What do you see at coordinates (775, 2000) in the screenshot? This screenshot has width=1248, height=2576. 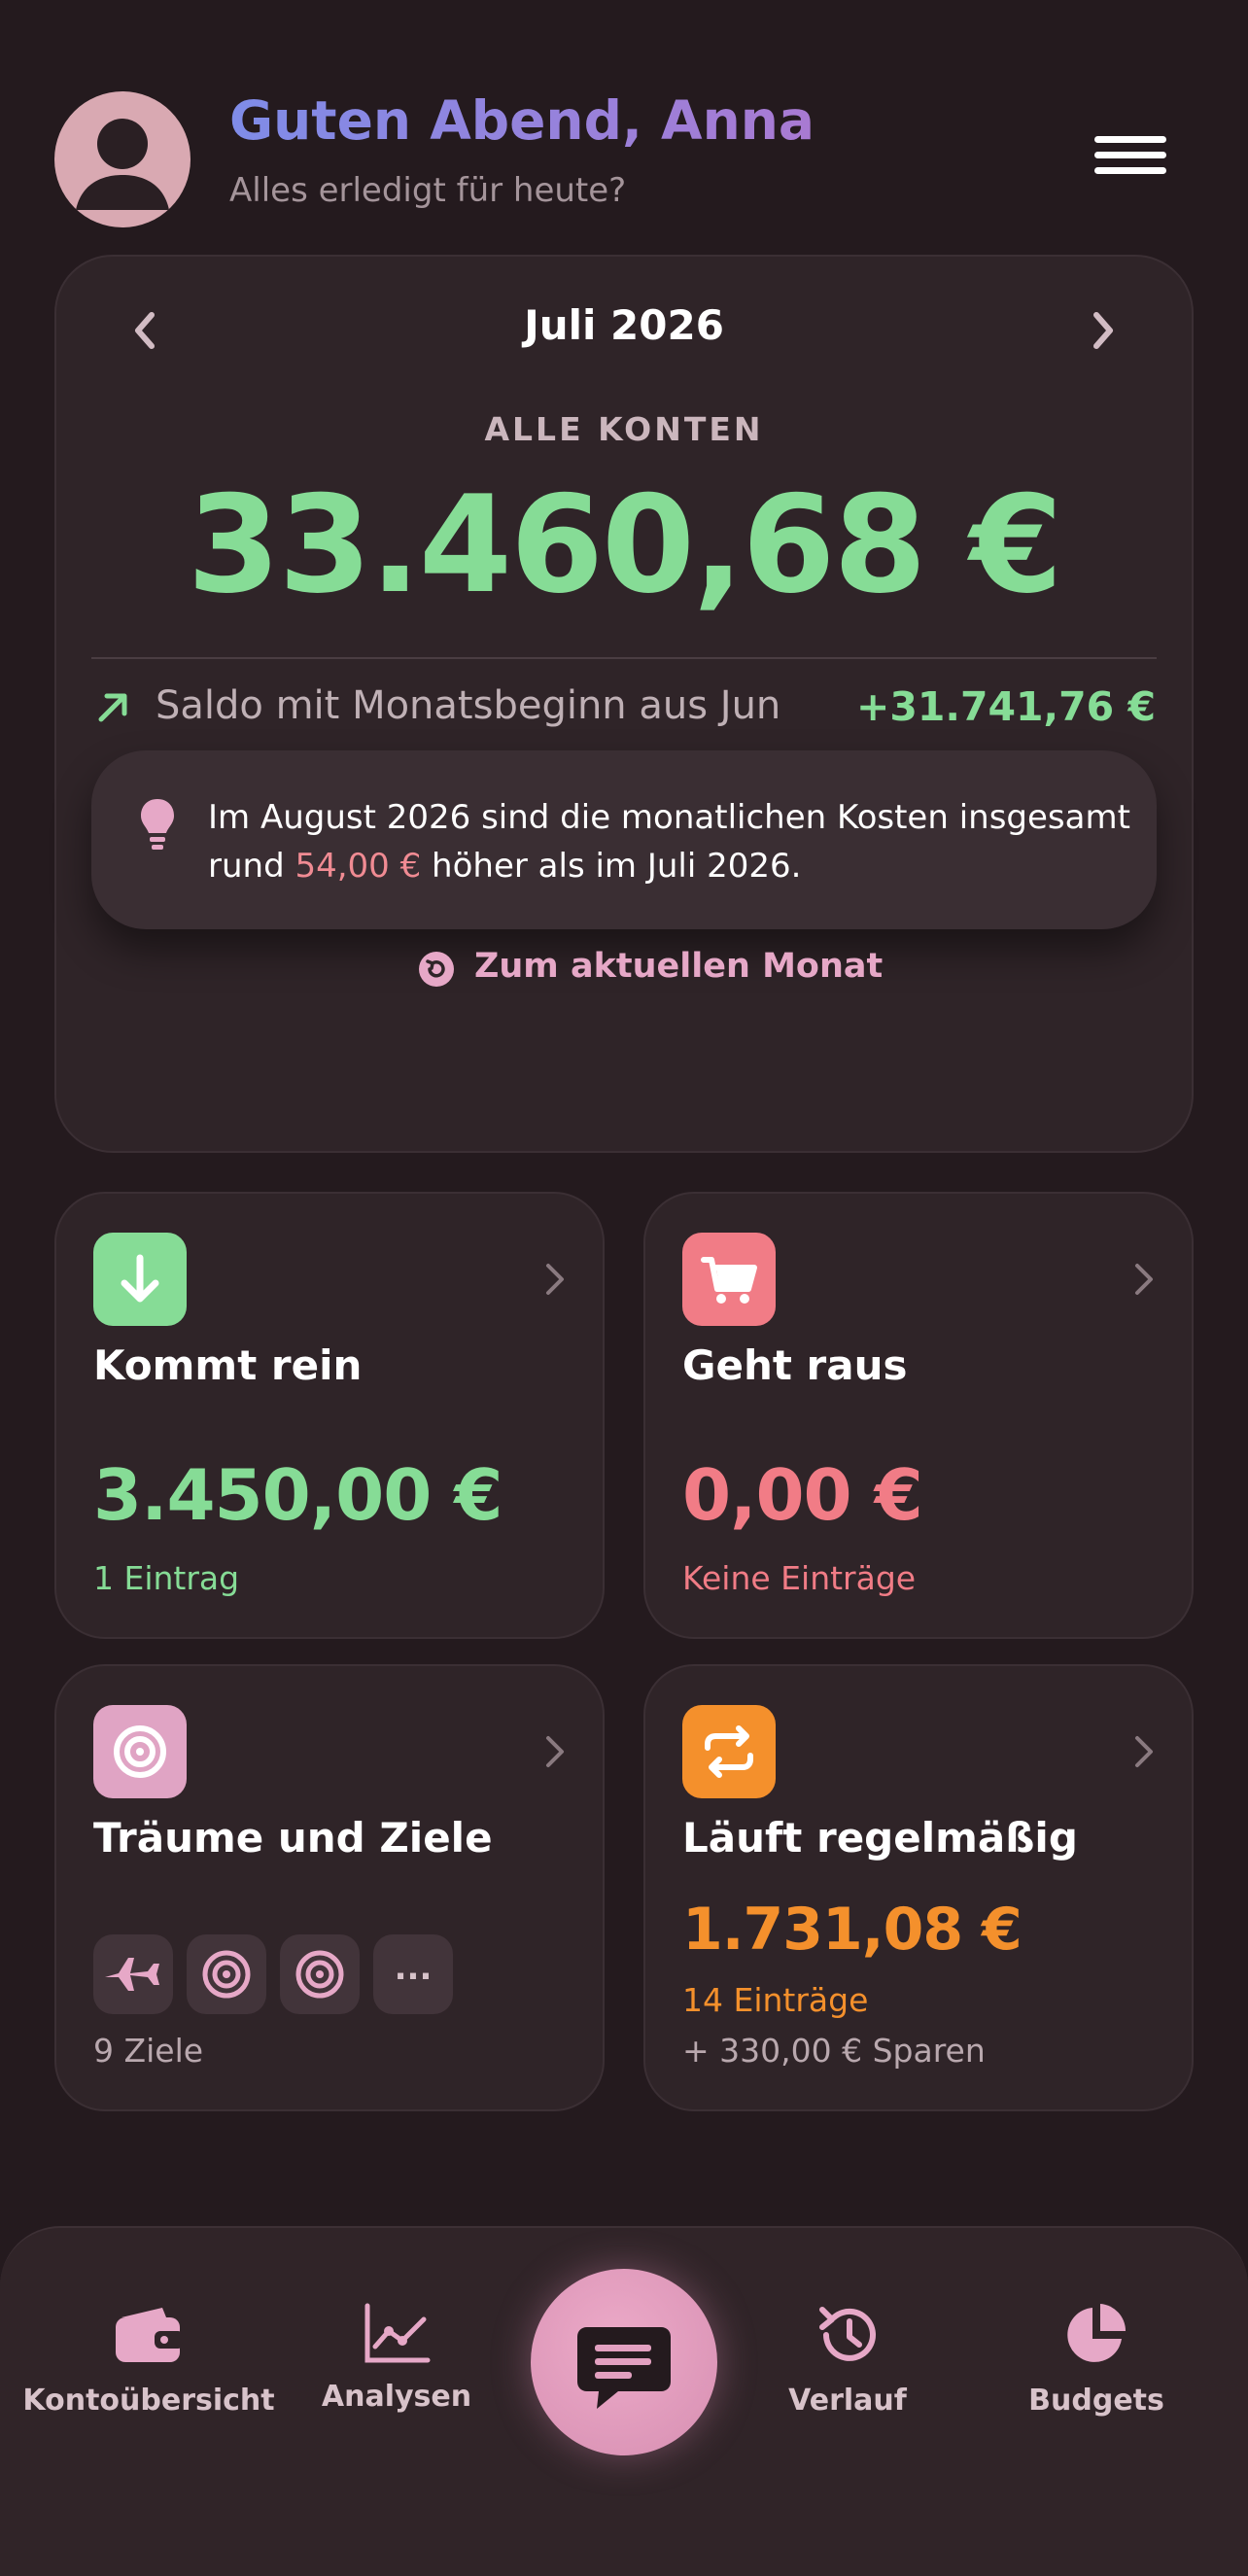 I see `recurring-count: 14 Einträge` at bounding box center [775, 2000].